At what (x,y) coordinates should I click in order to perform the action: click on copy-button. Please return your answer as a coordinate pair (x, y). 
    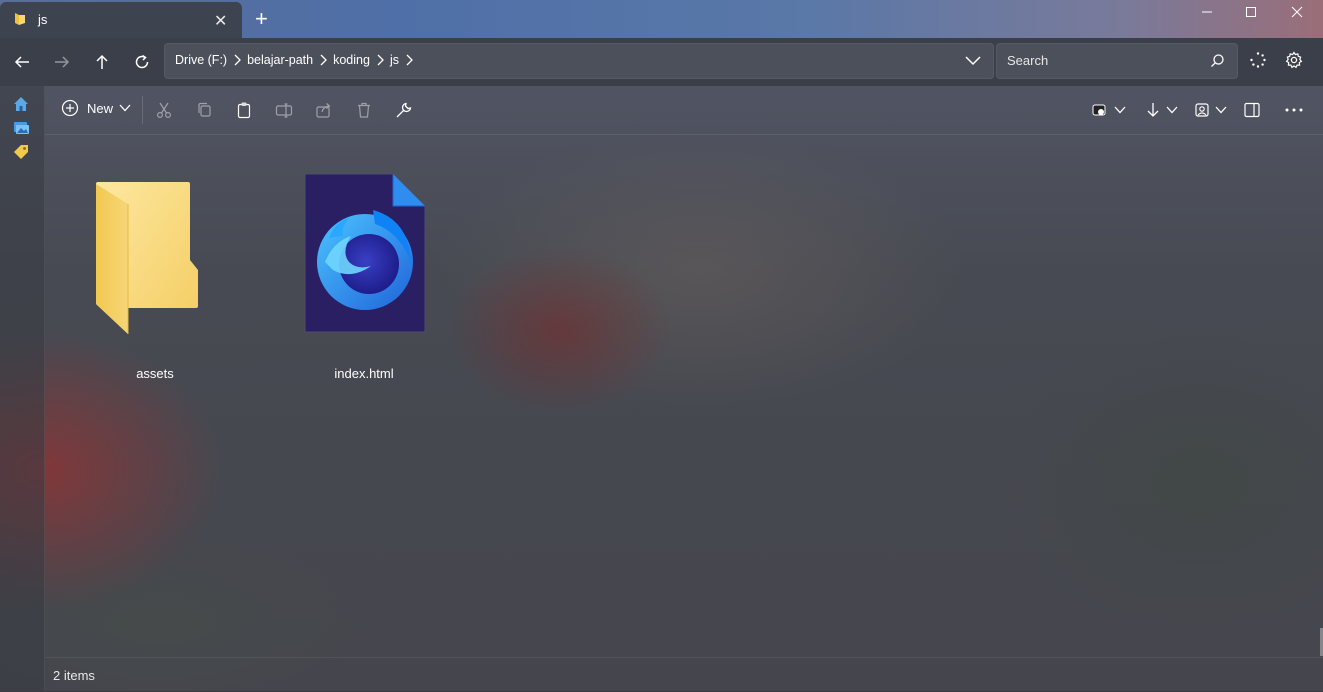
    Looking at the image, I should click on (204, 110).